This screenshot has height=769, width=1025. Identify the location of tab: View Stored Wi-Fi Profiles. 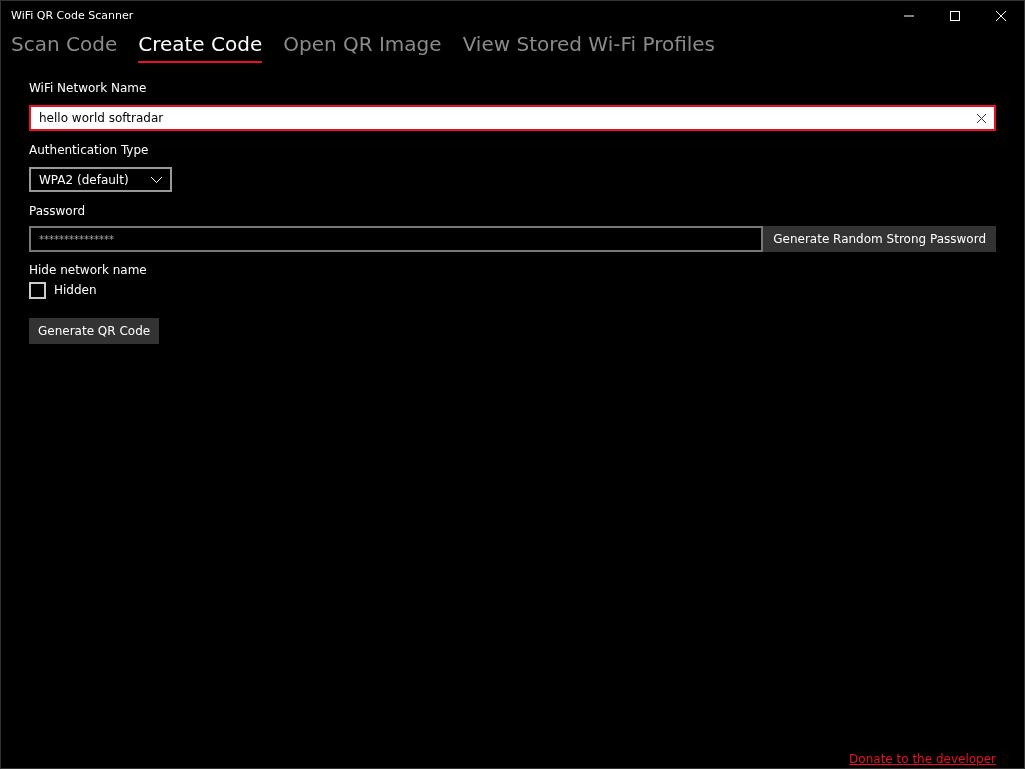
(589, 47).